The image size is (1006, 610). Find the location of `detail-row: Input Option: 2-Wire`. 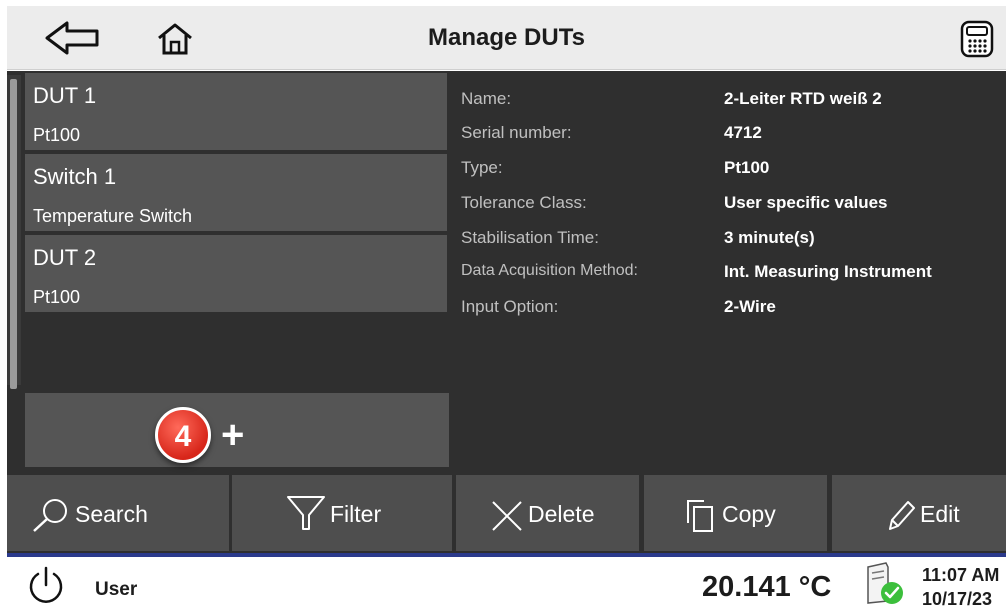

detail-row: Input Option: 2-Wire is located at coordinates (731, 312).